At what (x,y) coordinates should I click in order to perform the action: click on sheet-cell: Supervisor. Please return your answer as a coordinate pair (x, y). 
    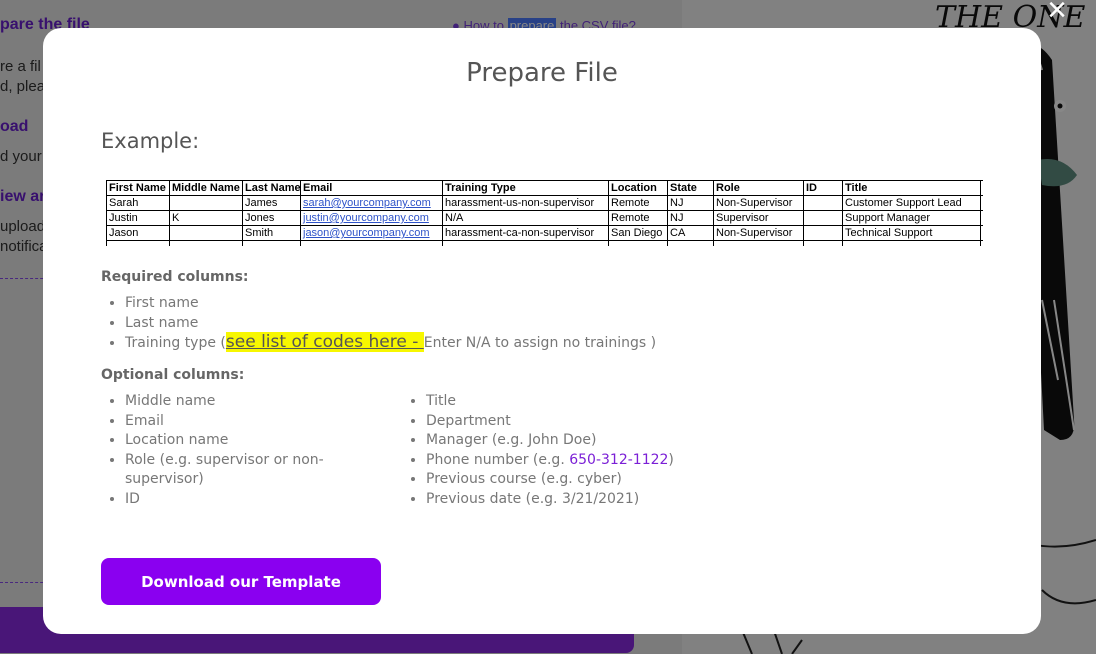
    Looking at the image, I should click on (758, 218).